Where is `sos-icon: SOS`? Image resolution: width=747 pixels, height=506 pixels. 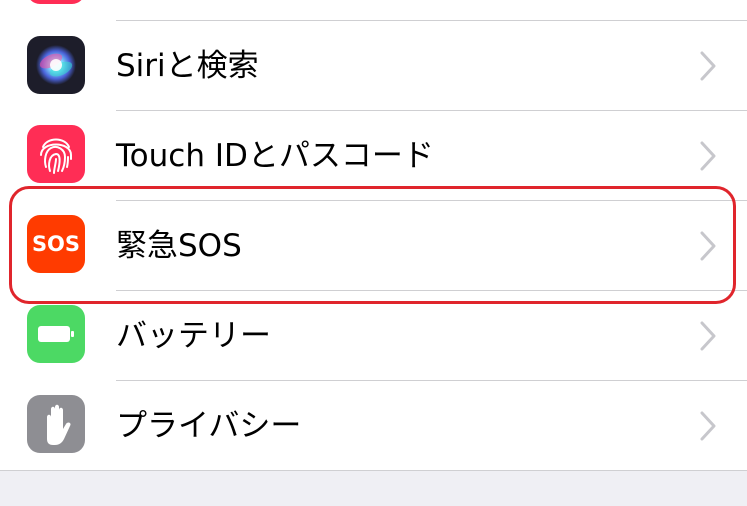 sos-icon: SOS is located at coordinates (56, 244).